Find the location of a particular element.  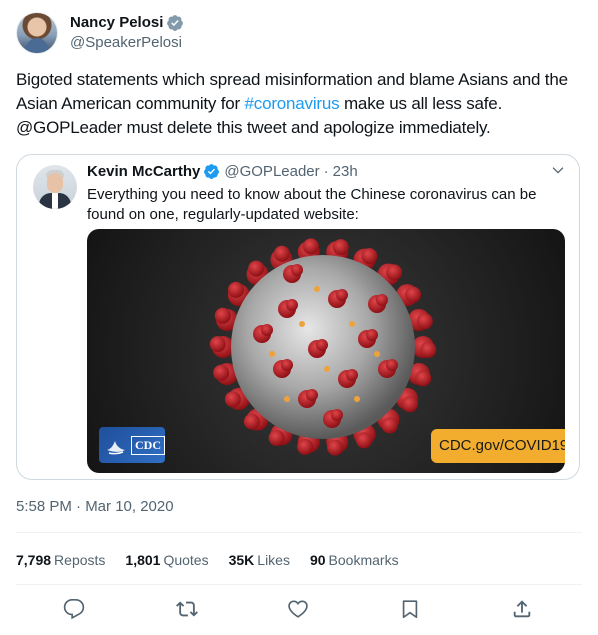

stat-bookmarks: 90 Bookmarks is located at coordinates (354, 560).